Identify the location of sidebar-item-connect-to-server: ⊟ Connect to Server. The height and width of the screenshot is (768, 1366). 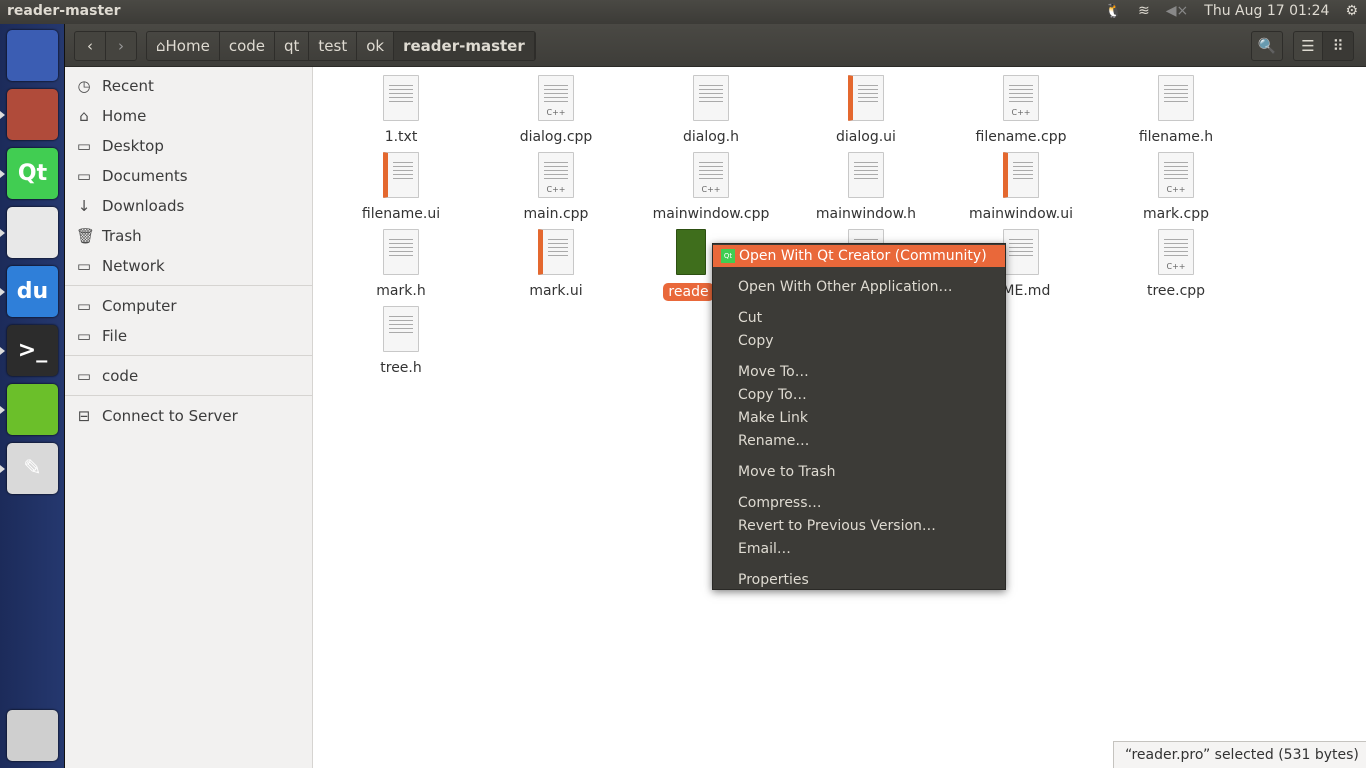
(188, 416).